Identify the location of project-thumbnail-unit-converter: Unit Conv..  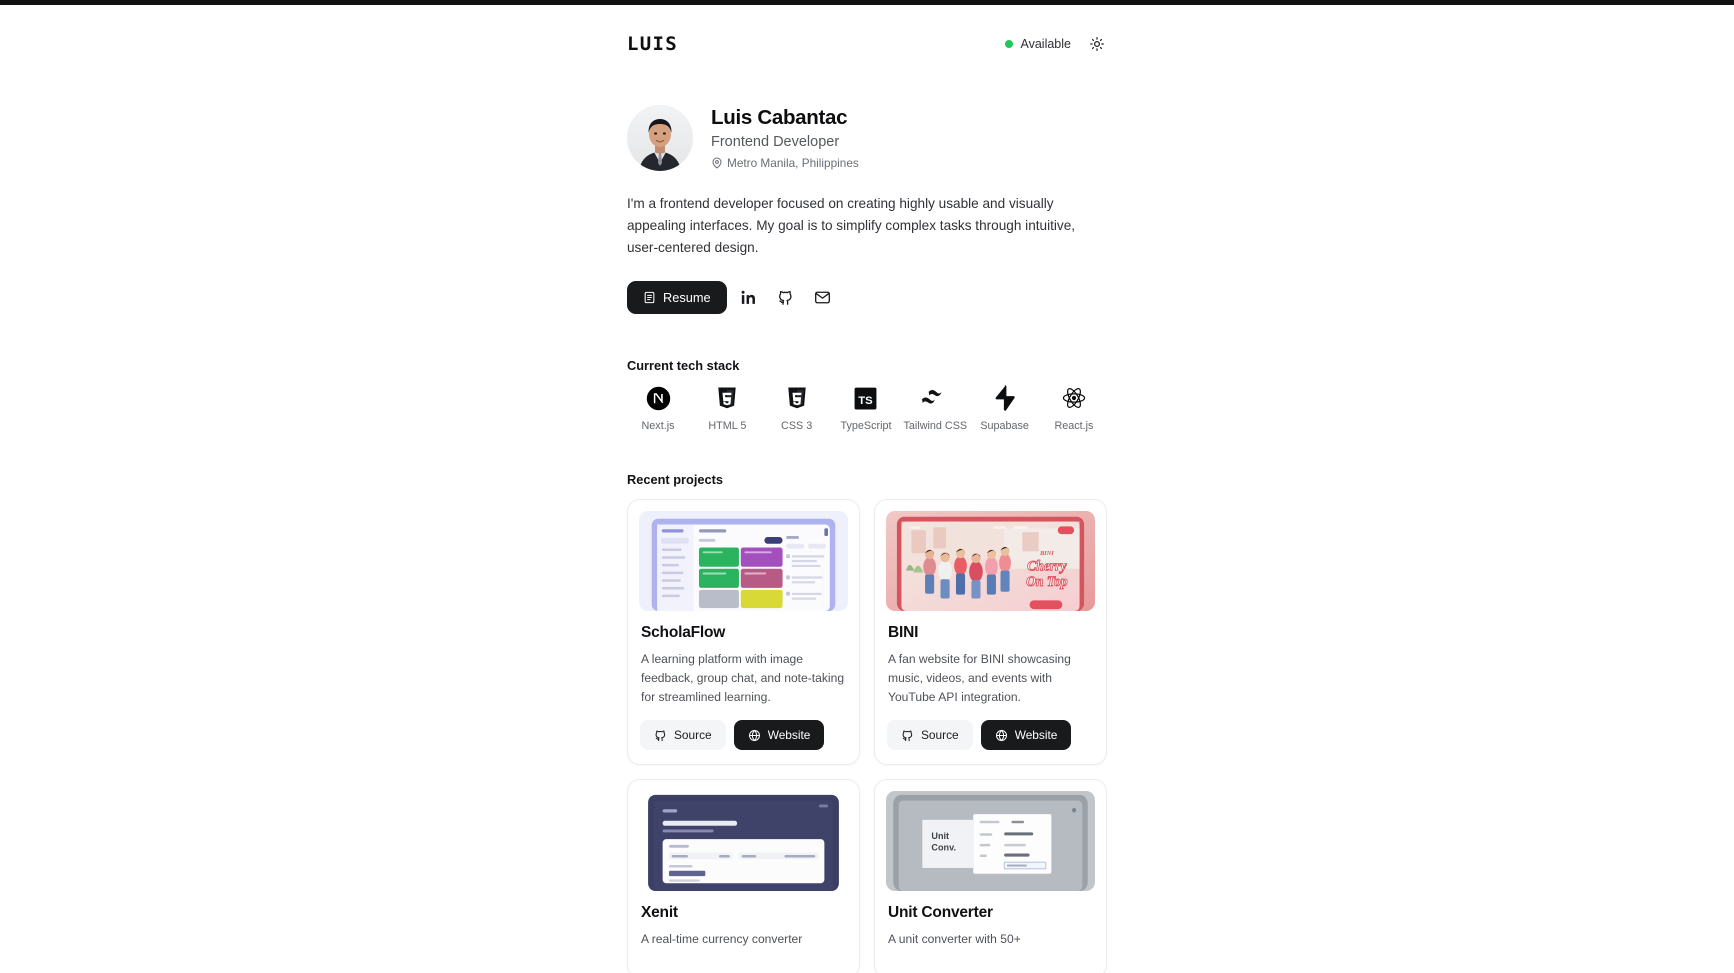
(990, 841).